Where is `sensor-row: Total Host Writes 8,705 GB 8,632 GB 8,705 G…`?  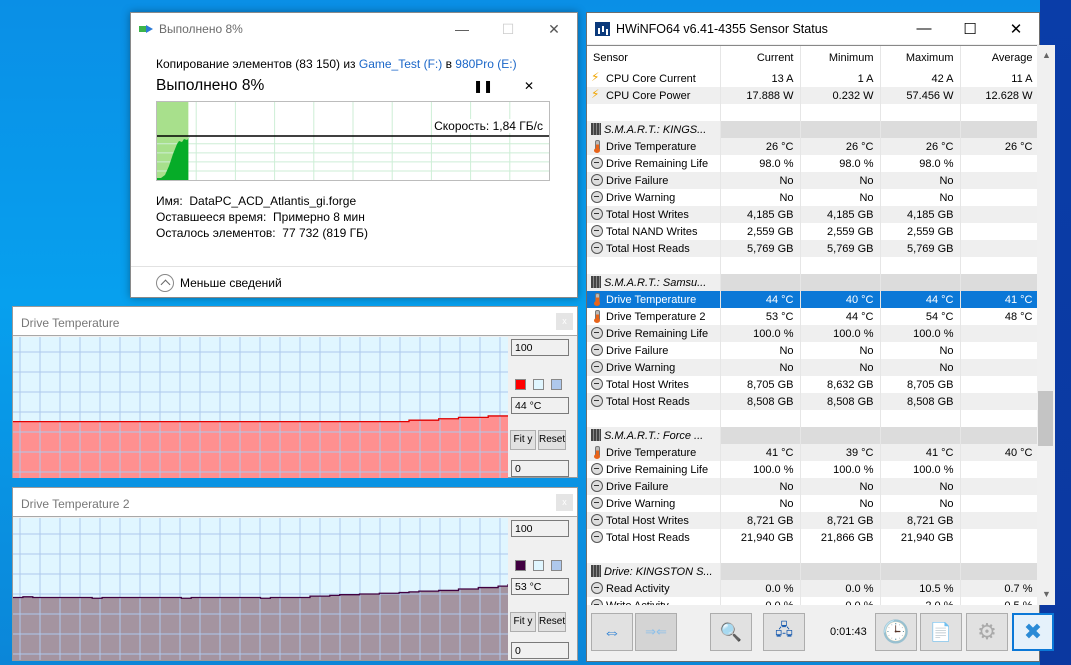
sensor-row: Total Host Writes 8,705 GB 8,632 GB 8,705 G… is located at coordinates (812, 384).